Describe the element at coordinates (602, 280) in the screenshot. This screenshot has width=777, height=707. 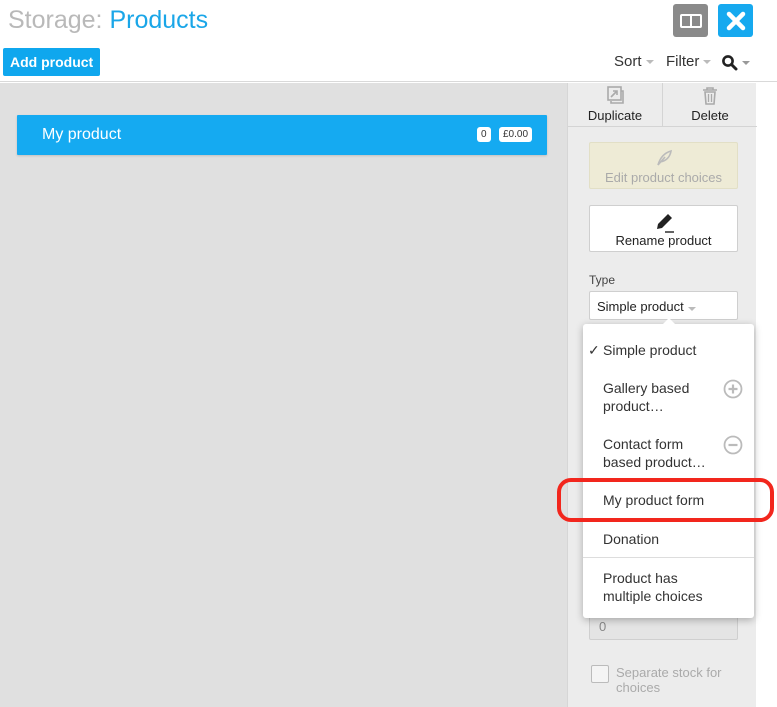
I see `type-label: Type` at that location.